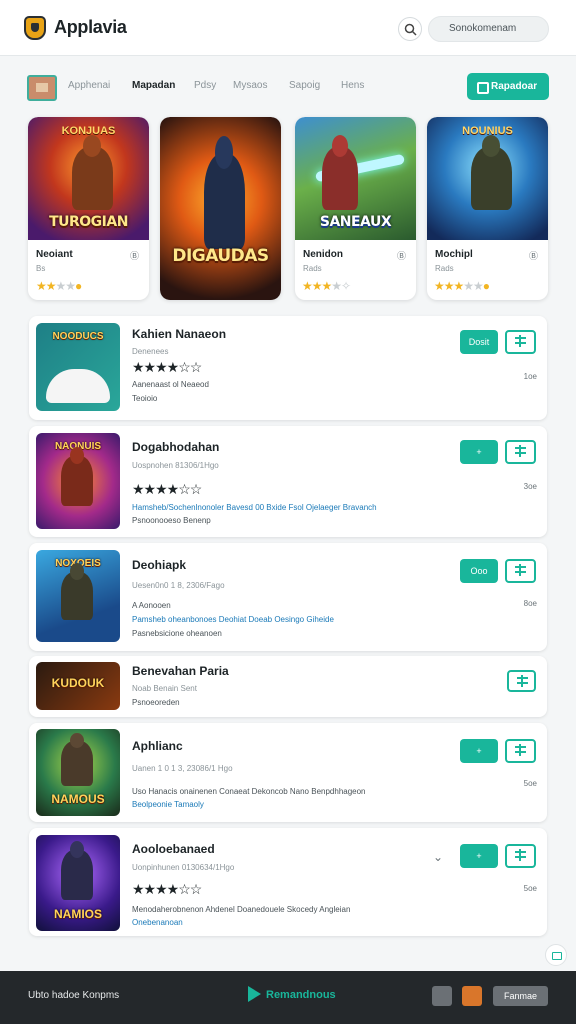 Image resolution: width=576 pixels, height=1024 pixels. Describe the element at coordinates (157, 746) in the screenshot. I see `app-title: Aphlianc` at that location.